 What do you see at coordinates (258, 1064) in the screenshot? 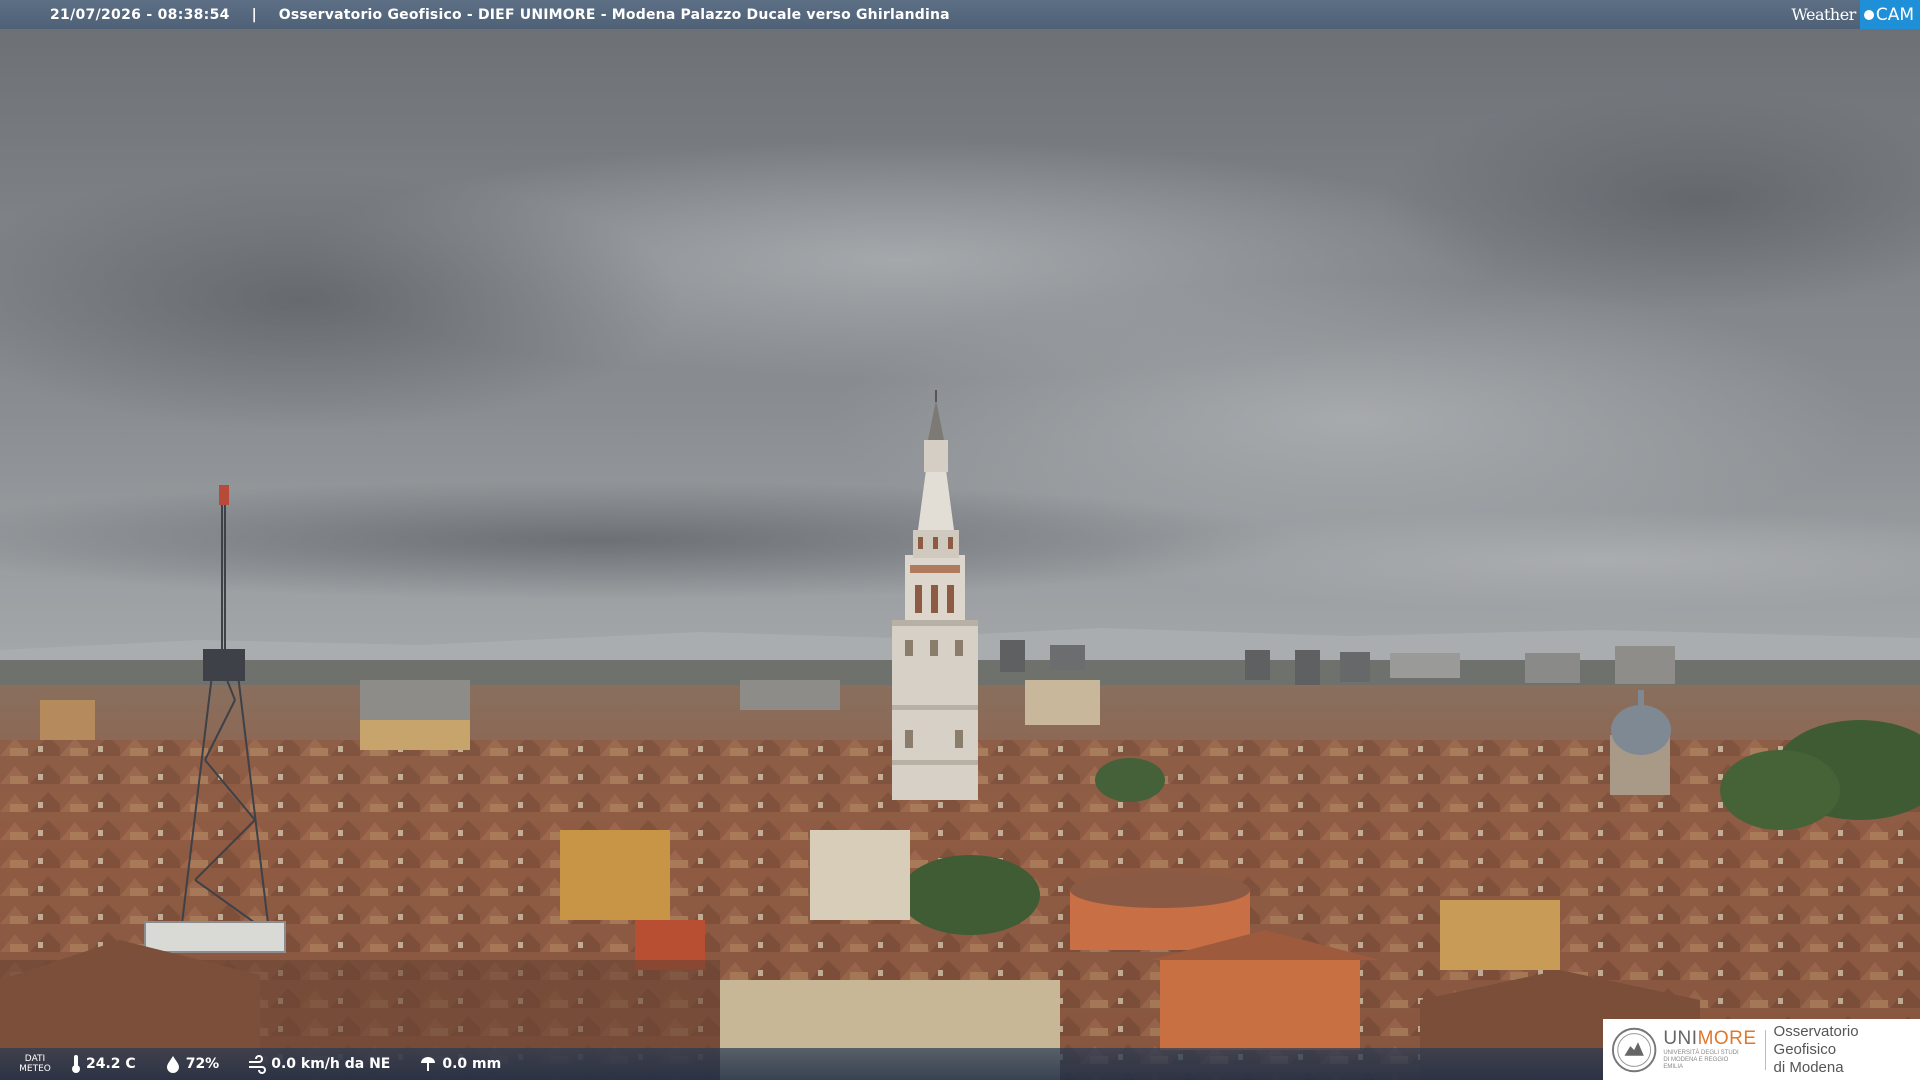
I see `wind-icon` at bounding box center [258, 1064].